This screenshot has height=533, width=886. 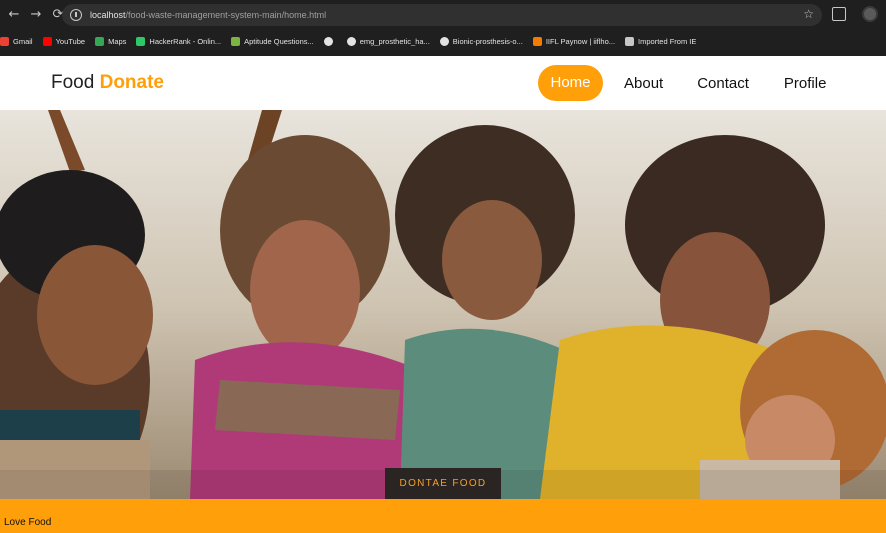 I want to click on site-logo: Food Donate, so click(x=107, y=83).